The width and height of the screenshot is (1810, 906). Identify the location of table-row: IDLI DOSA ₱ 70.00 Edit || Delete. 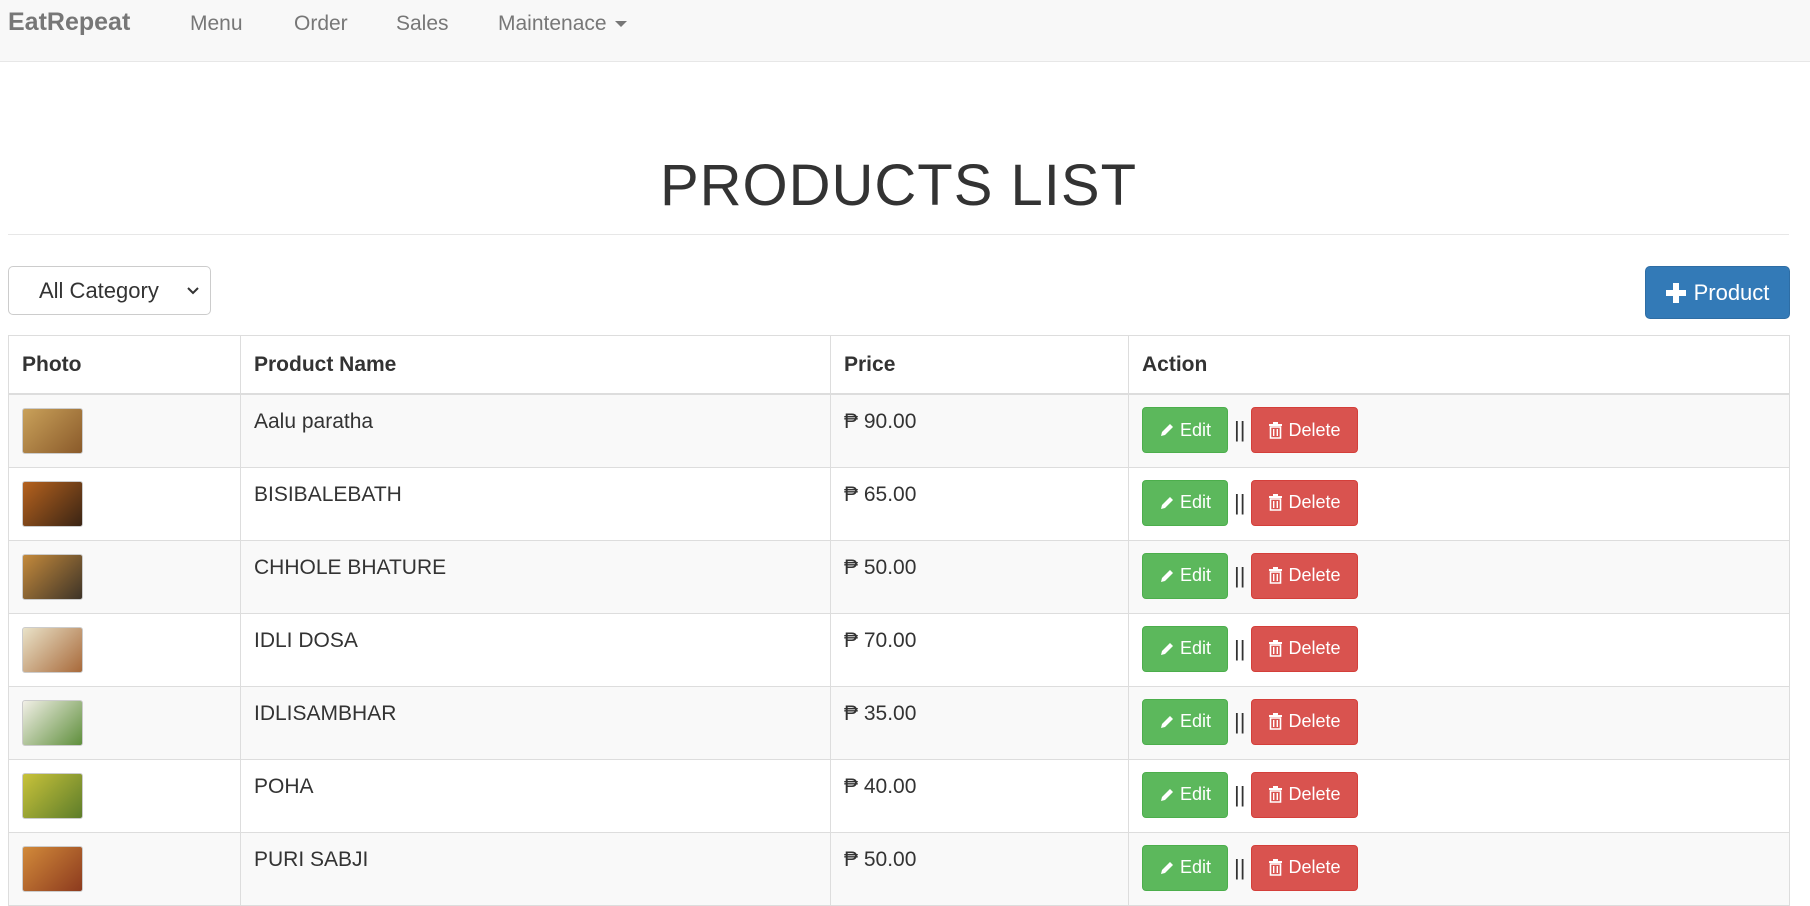
(899, 649).